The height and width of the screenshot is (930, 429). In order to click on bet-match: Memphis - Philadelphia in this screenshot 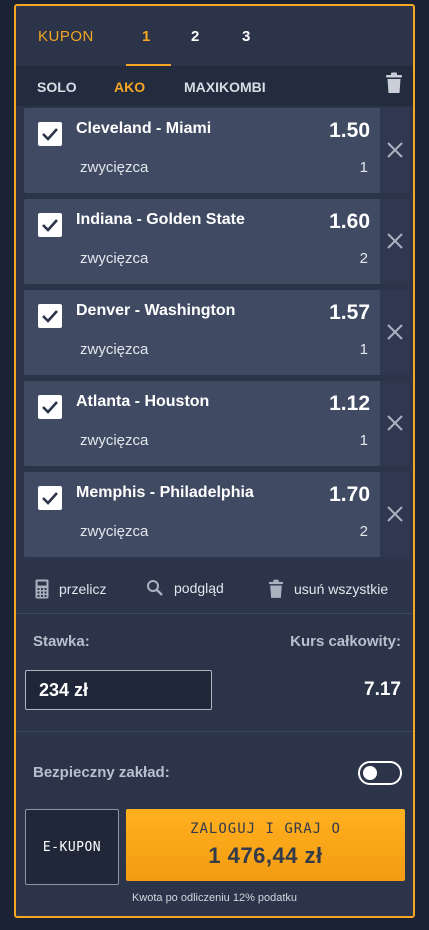, I will do `click(165, 492)`.